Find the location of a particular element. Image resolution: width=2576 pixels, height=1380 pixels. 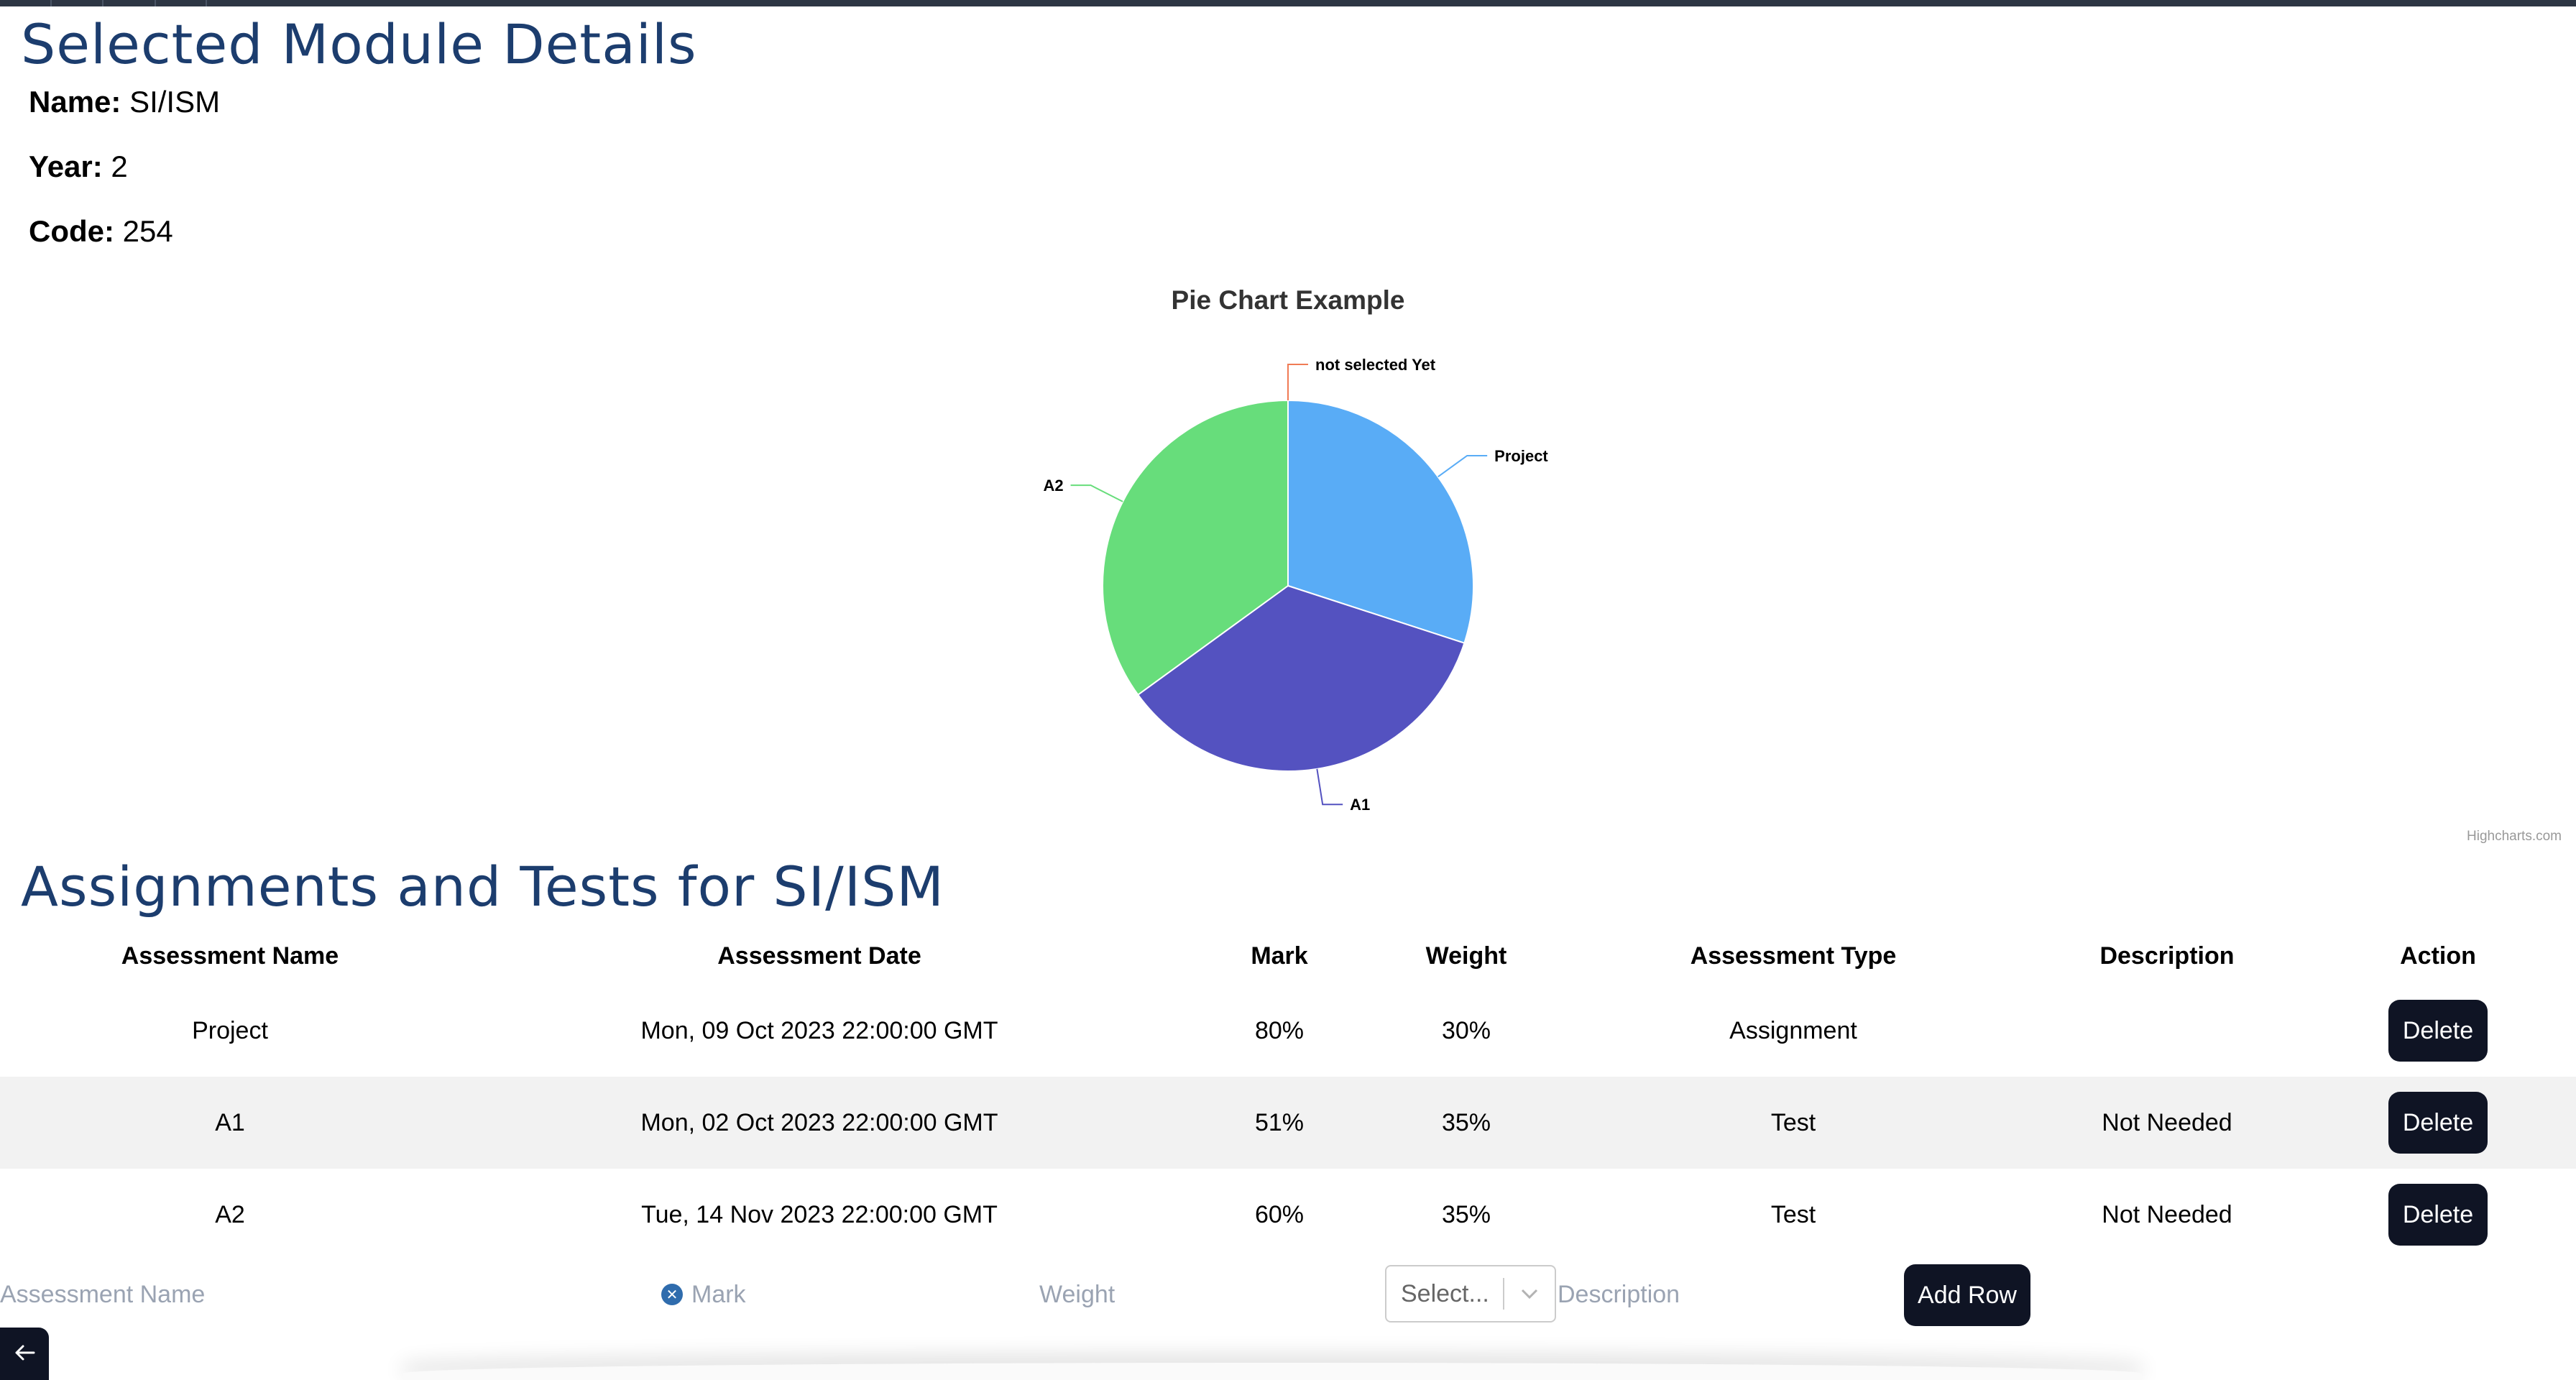

pie-connector-project is located at coordinates (1463, 466).